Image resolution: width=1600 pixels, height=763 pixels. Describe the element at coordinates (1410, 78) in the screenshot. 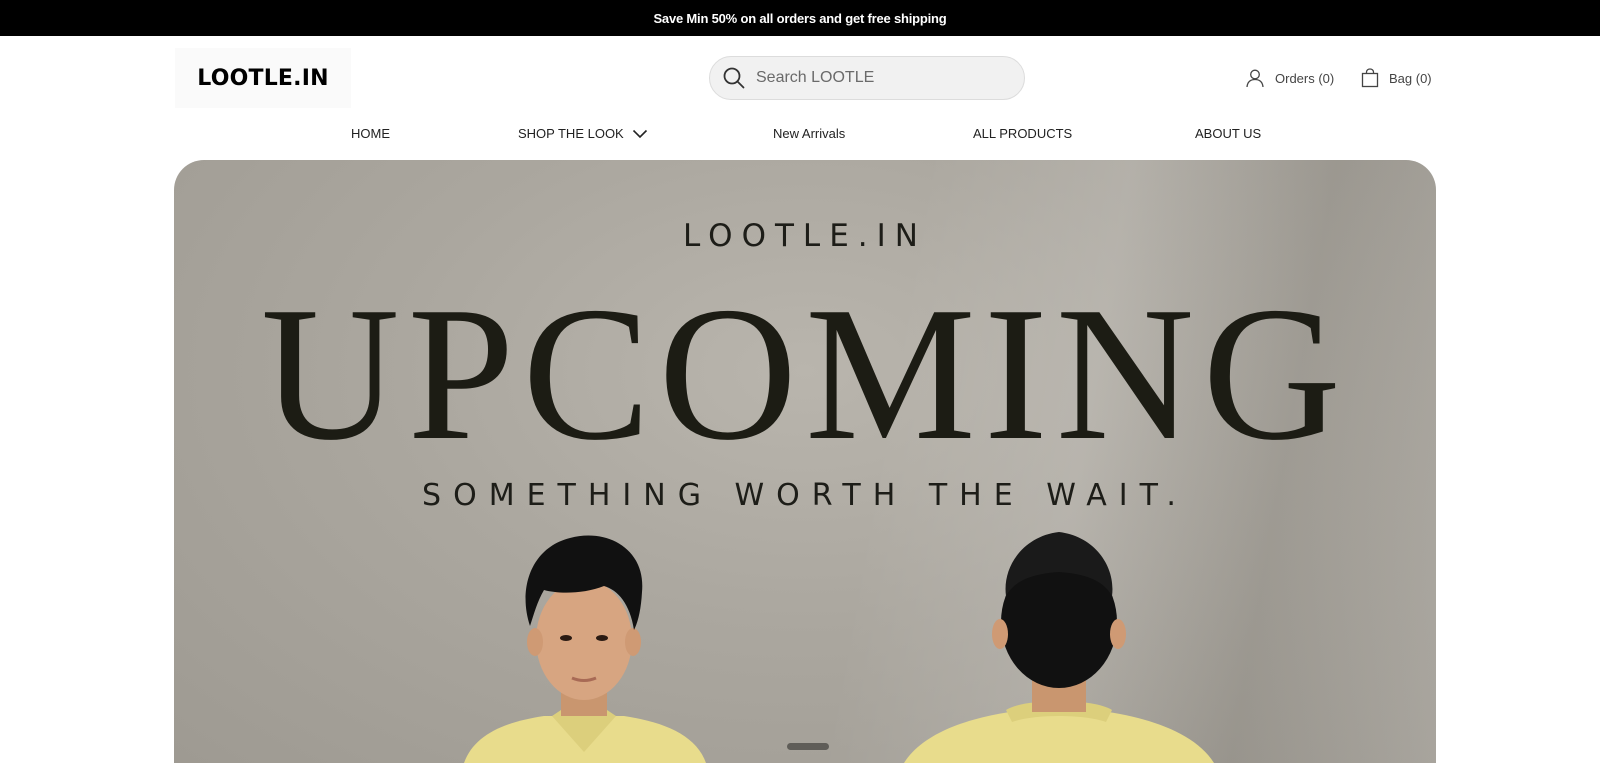

I see `bag-label: Bag (0)` at that location.